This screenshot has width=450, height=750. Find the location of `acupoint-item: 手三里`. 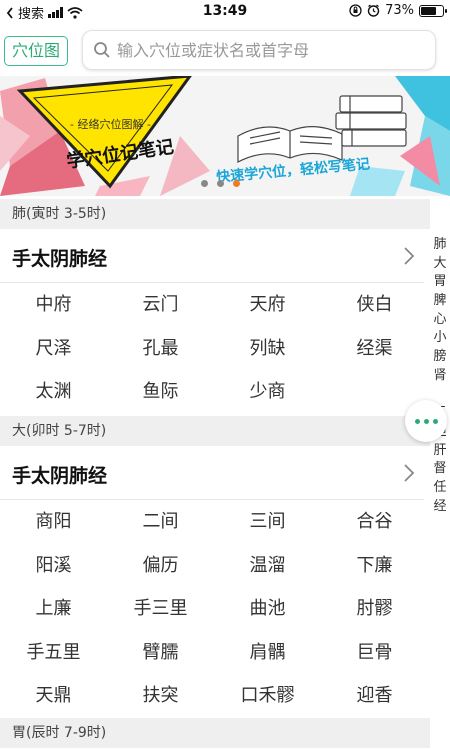

acupoint-item: 手三里 is located at coordinates (160, 609).